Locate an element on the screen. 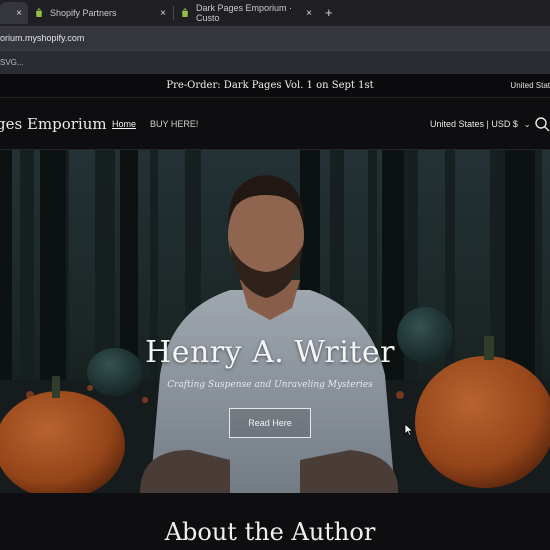 The image size is (550, 550). address-bar: orium.myshopify.com is located at coordinates (275, 38).